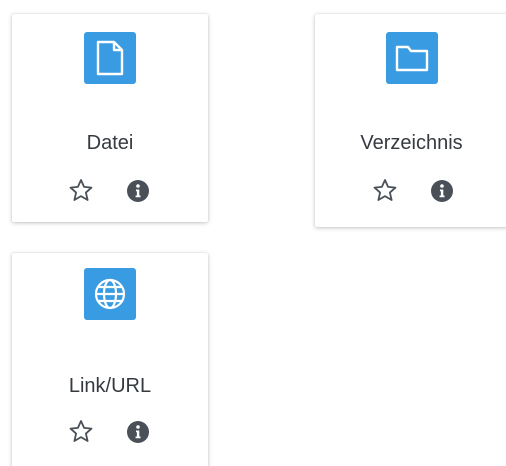  What do you see at coordinates (110, 143) in the screenshot?
I see `activity-name: Datei` at bounding box center [110, 143].